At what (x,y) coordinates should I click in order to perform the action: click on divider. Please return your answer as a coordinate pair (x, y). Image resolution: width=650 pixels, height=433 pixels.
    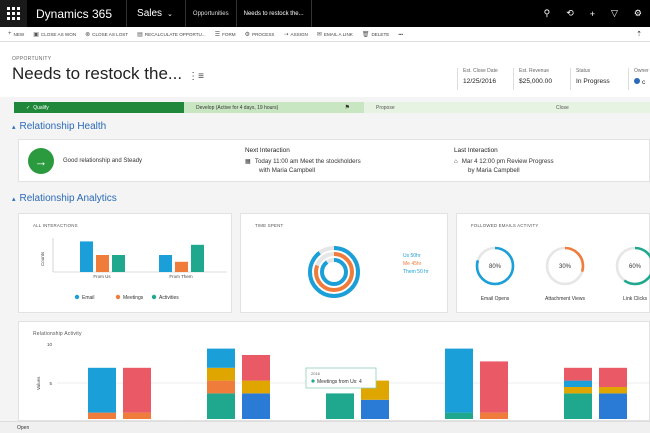
    Looking at the image, I should click on (127, 13).